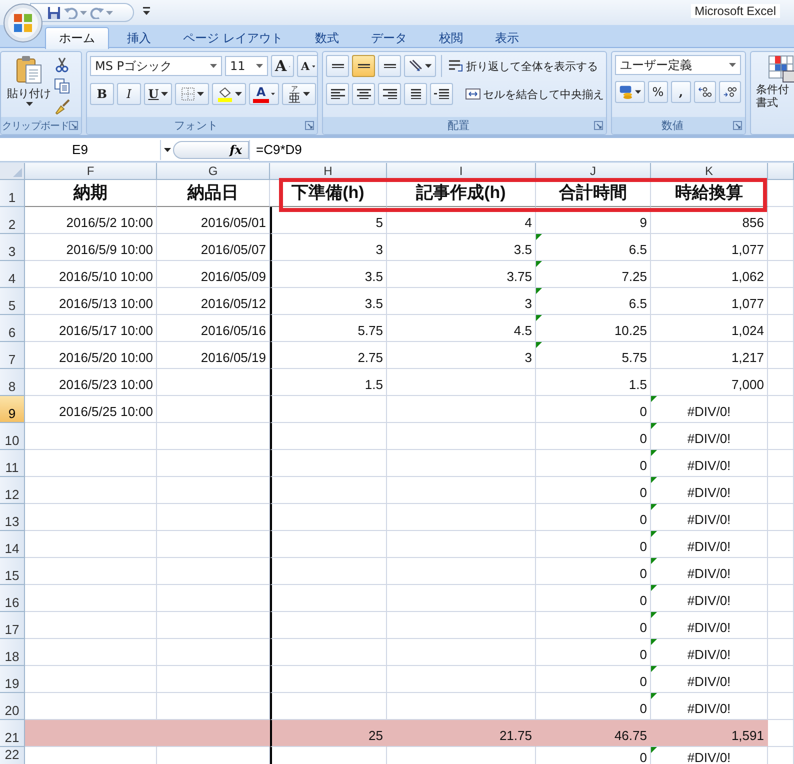 Image resolution: width=794 pixels, height=764 pixels. I want to click on row-header: 9, so click(12, 409).